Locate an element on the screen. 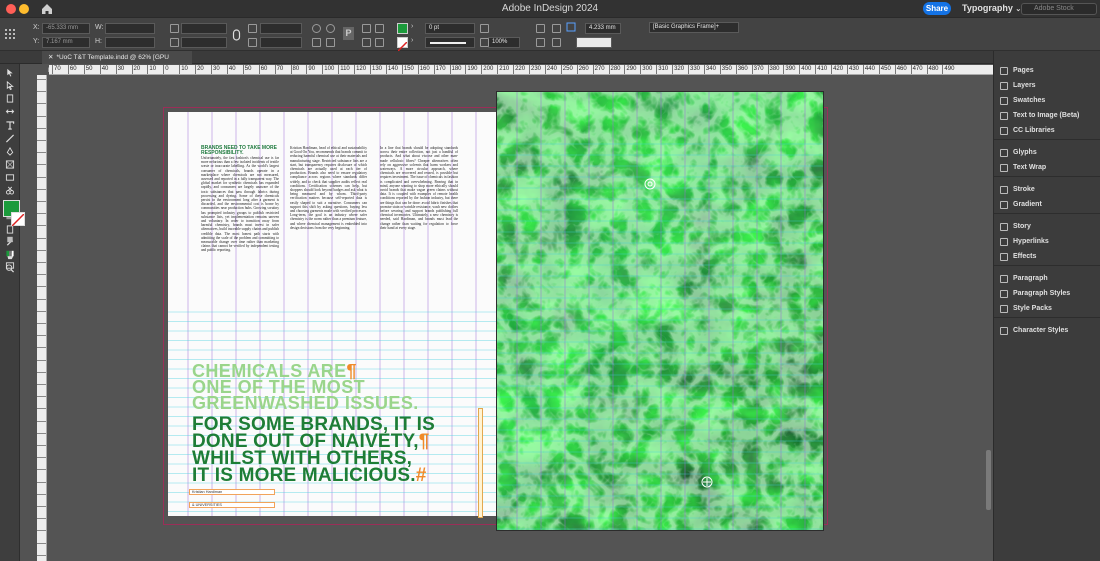 This screenshot has width=1100, height=561. frame-fitting-icon is located at coordinates (556, 28).